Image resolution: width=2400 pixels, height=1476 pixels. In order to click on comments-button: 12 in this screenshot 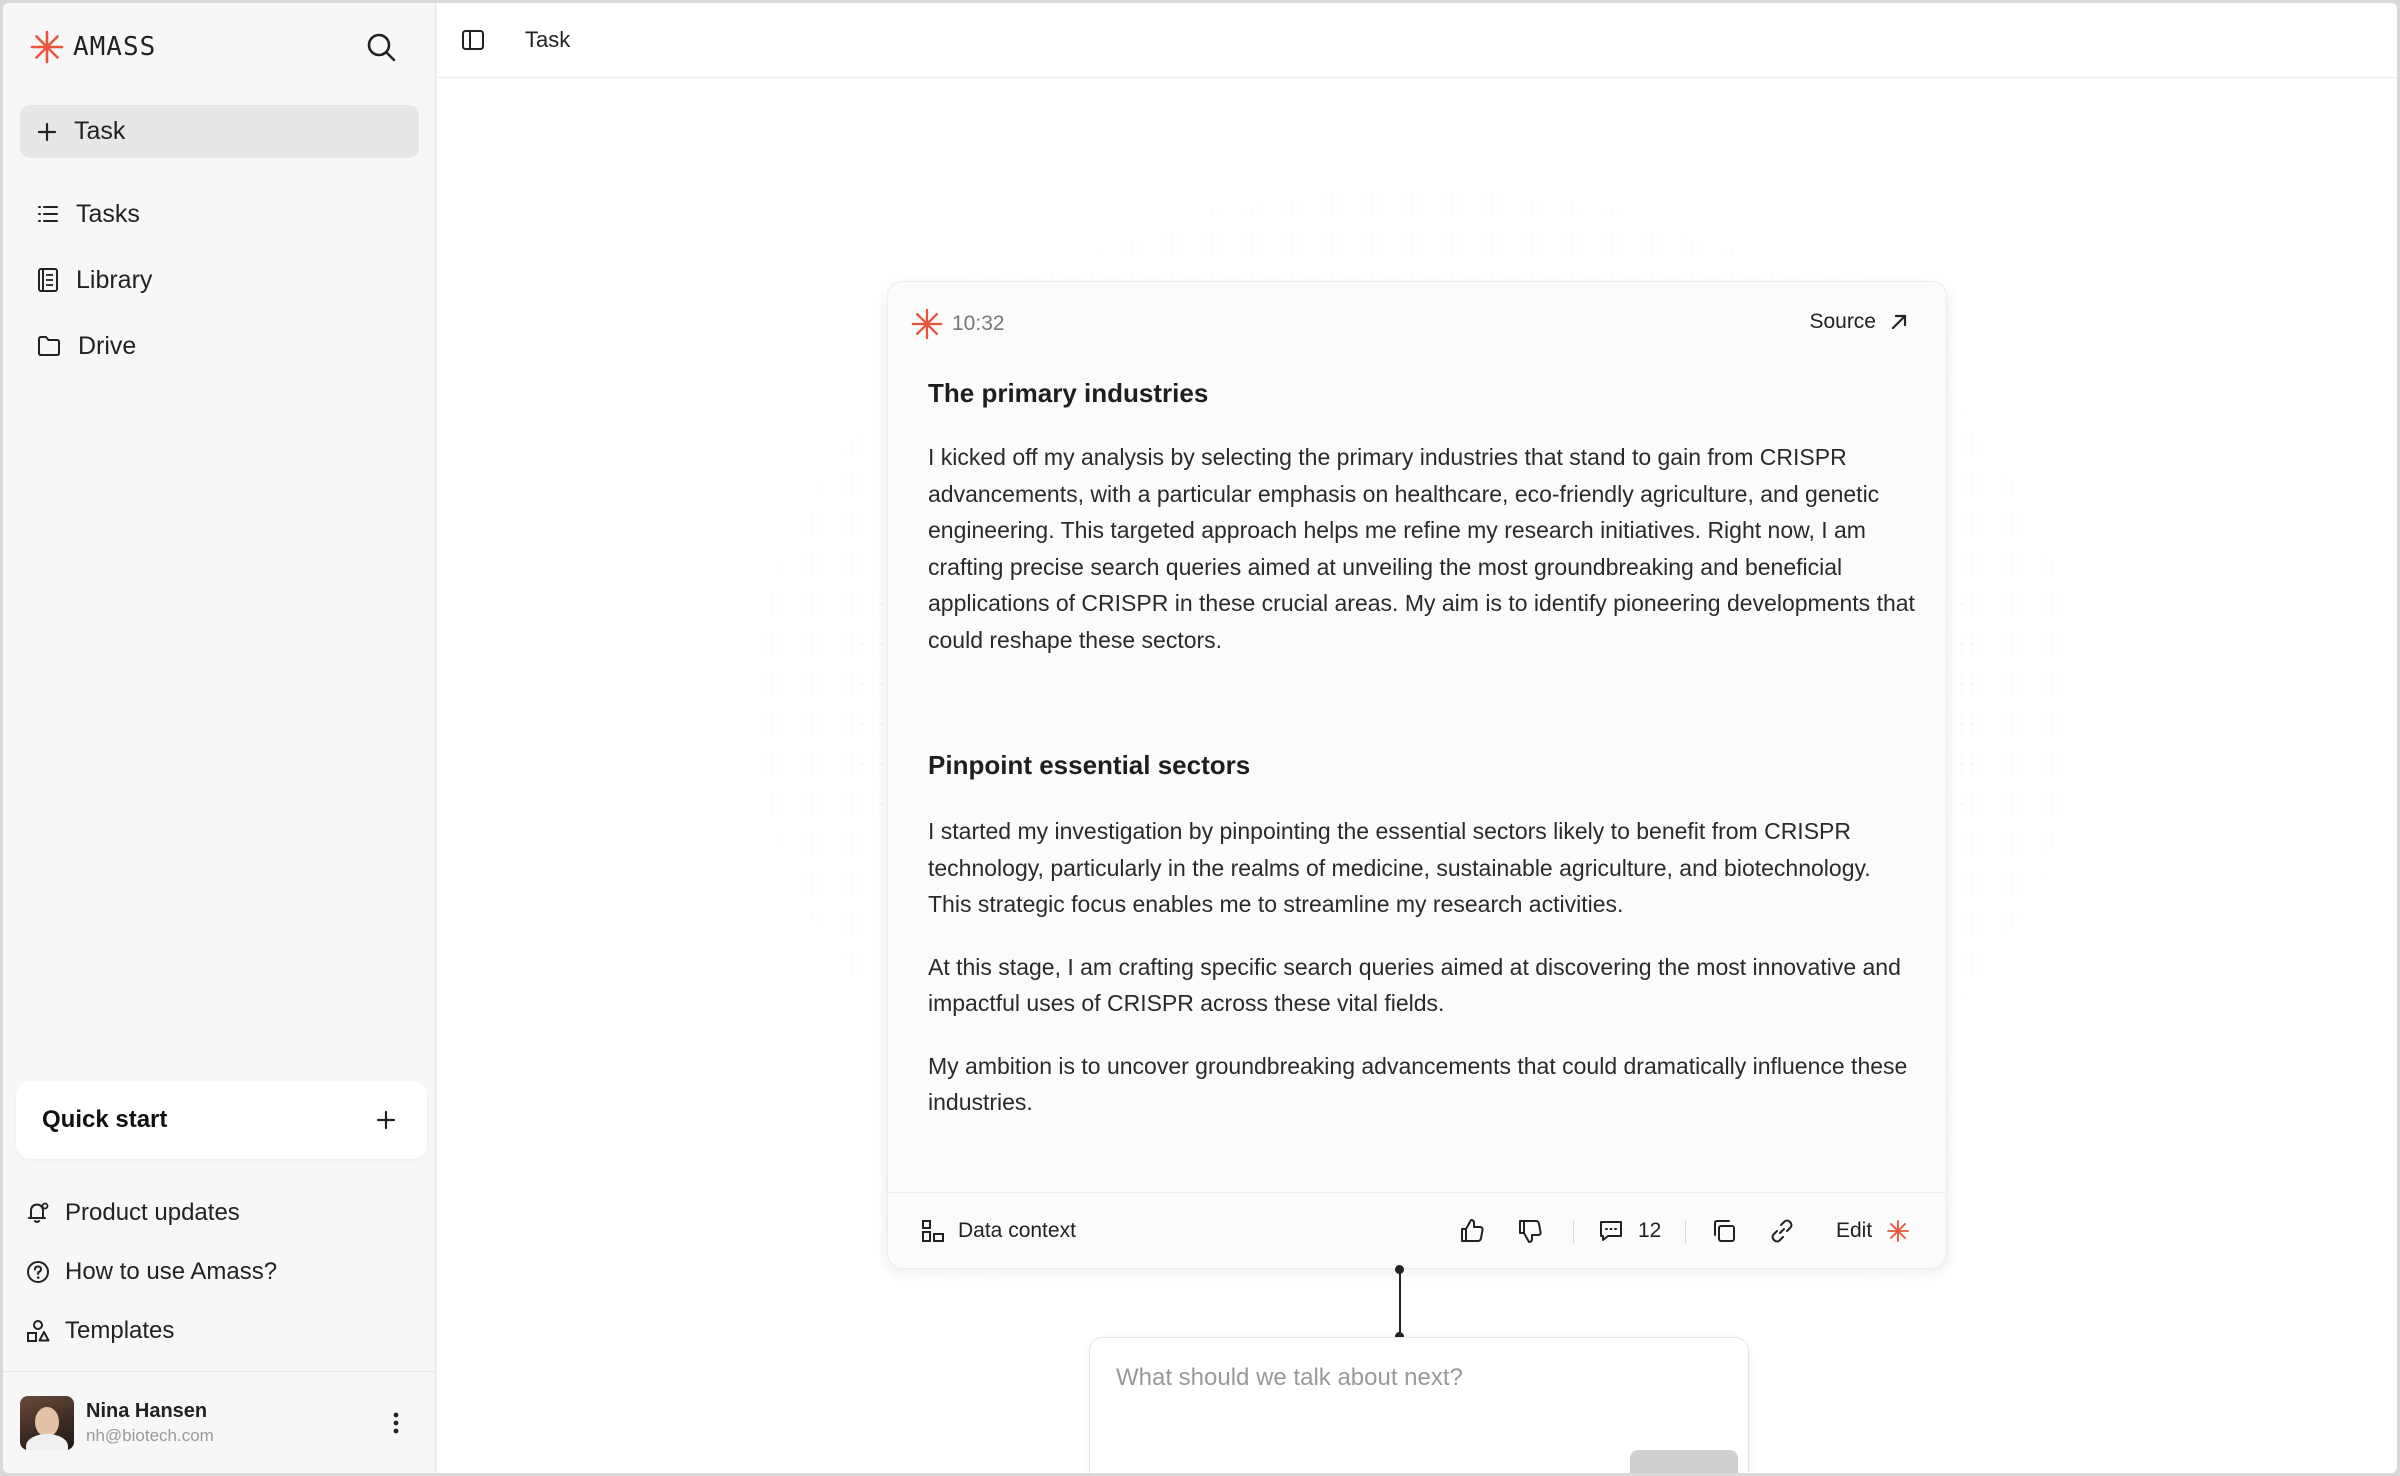, I will do `click(1629, 1231)`.